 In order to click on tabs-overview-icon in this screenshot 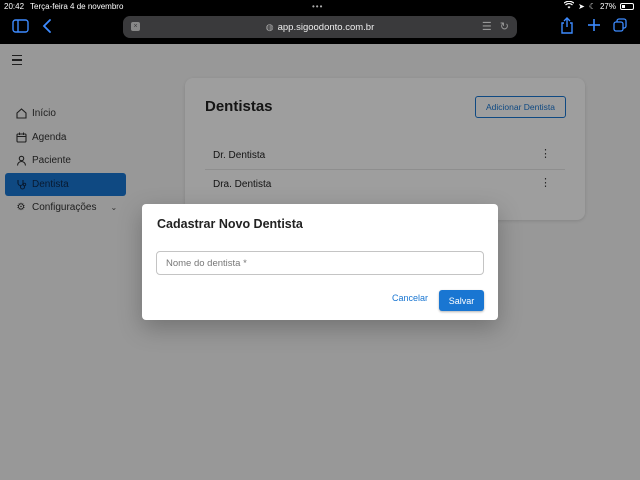, I will do `click(620, 26)`.